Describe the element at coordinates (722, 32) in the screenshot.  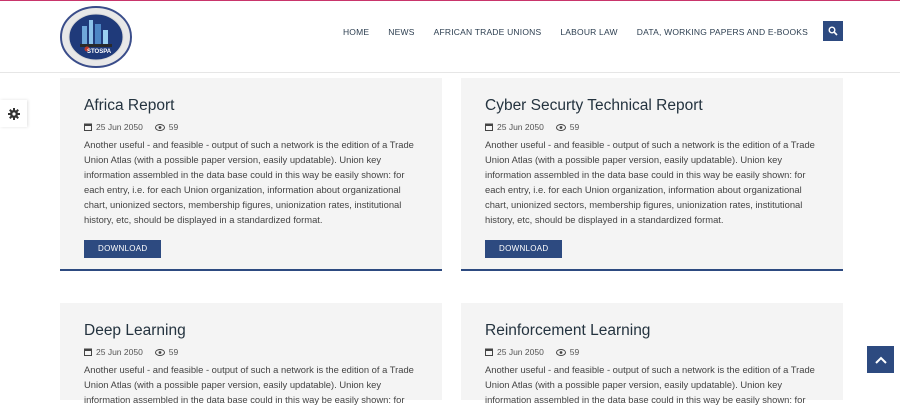
I see `nav-data-working-papers: DATA, WORKING PAPERS AND E-BOOKS` at that location.